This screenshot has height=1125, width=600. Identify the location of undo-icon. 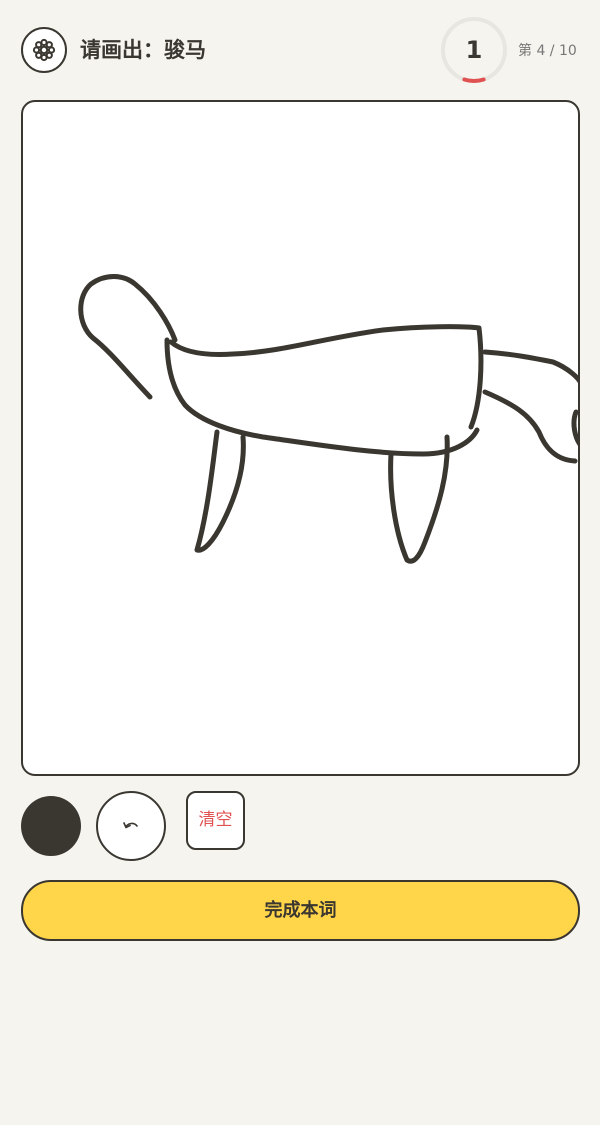
(130, 825).